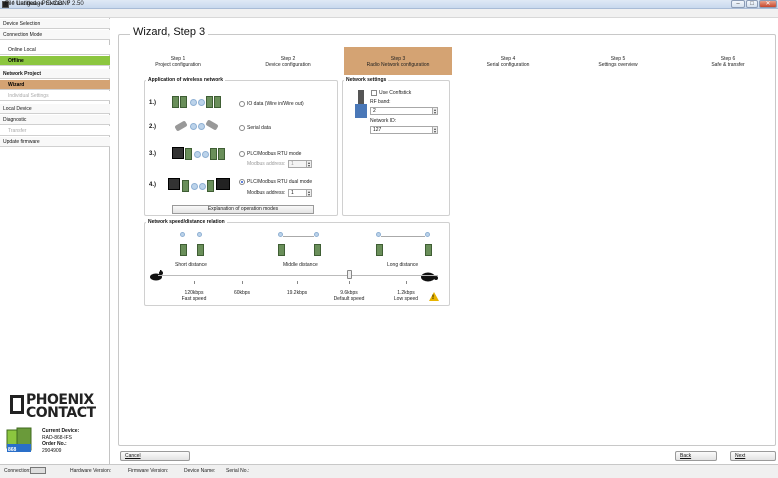 The height and width of the screenshot is (478, 778). I want to click on mode-3-number: 3.), so click(153, 154).